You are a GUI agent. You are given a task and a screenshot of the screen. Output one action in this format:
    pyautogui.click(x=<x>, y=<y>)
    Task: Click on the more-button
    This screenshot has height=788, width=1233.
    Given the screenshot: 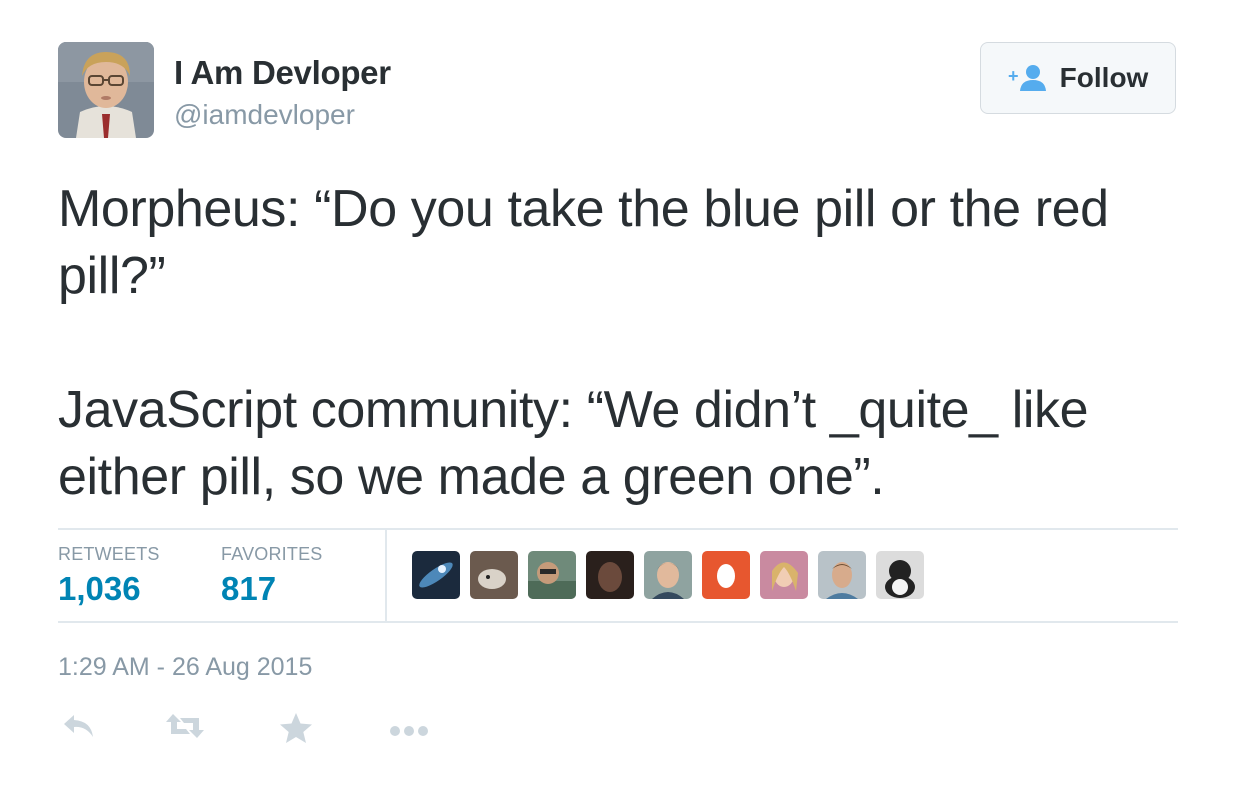 What is the action you would take?
    pyautogui.click(x=409, y=728)
    